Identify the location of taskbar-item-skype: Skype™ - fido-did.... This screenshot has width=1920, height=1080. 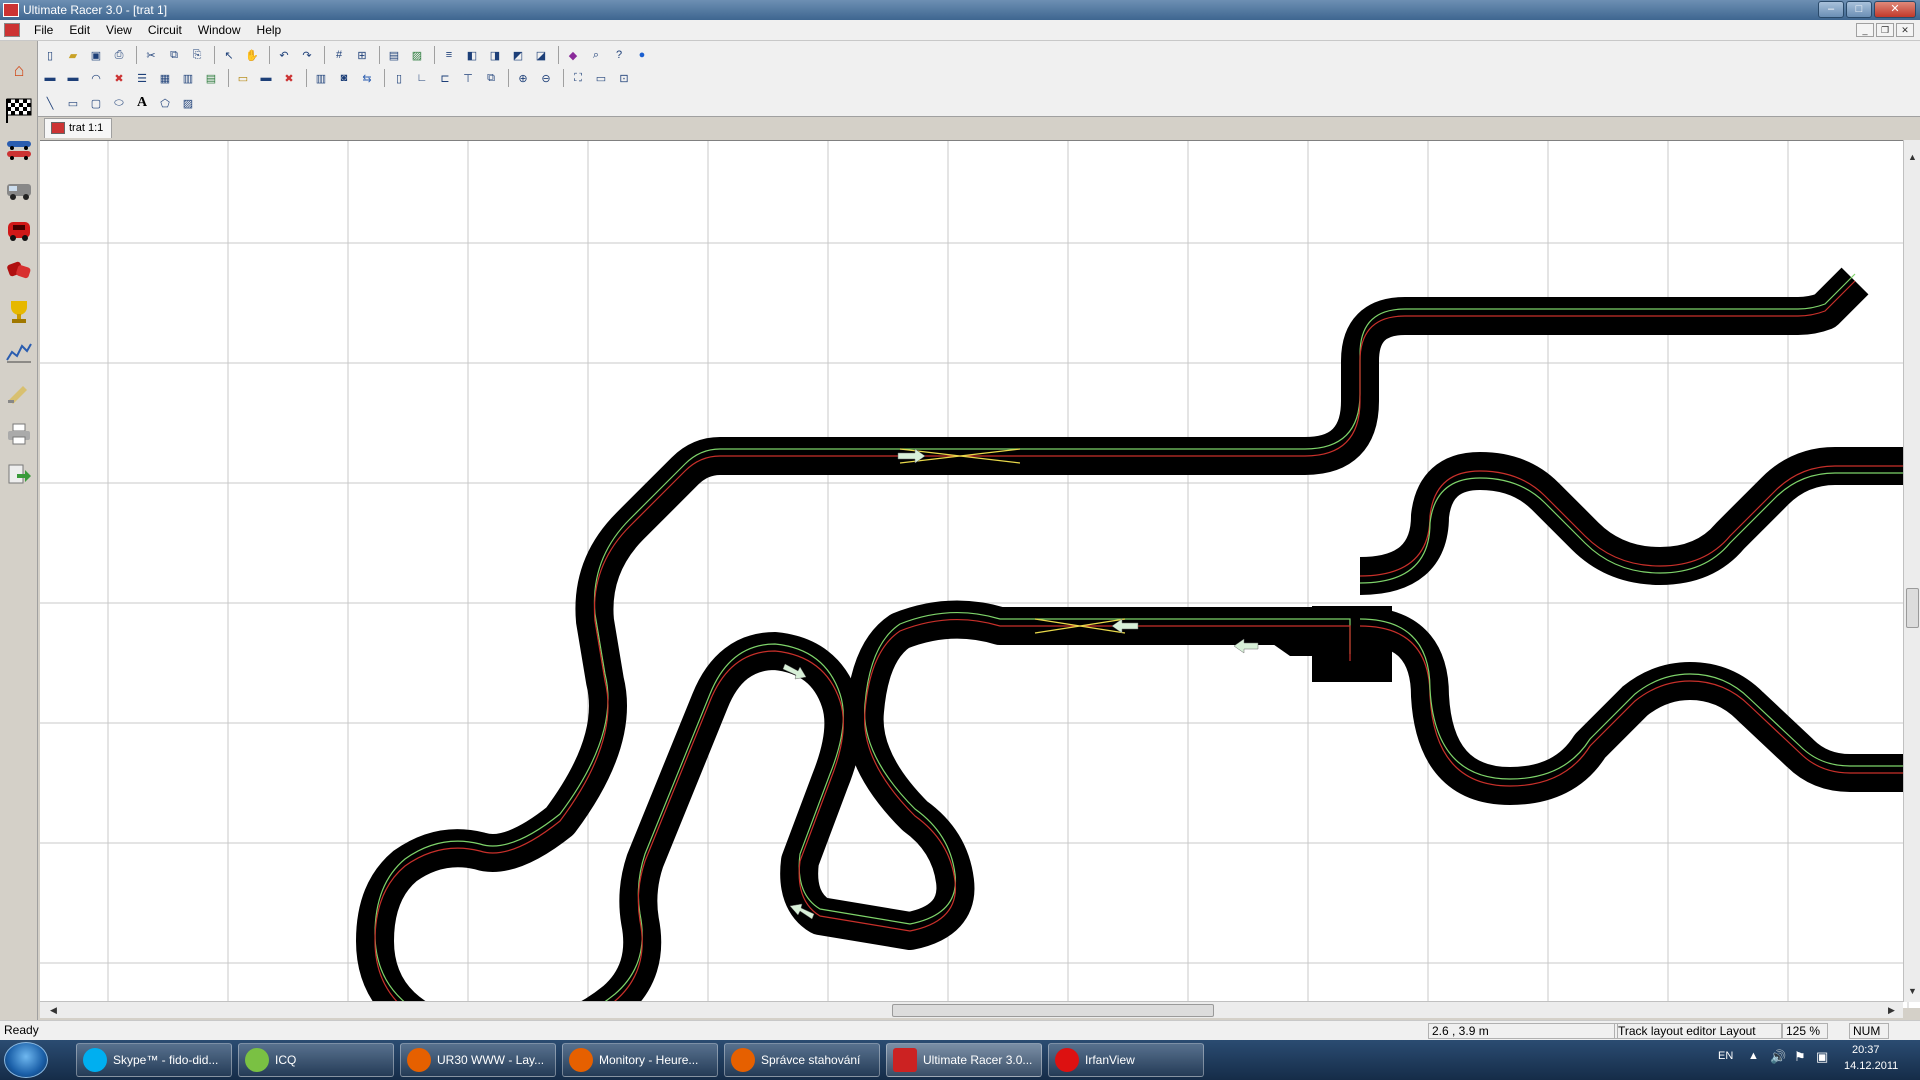
(154, 1060).